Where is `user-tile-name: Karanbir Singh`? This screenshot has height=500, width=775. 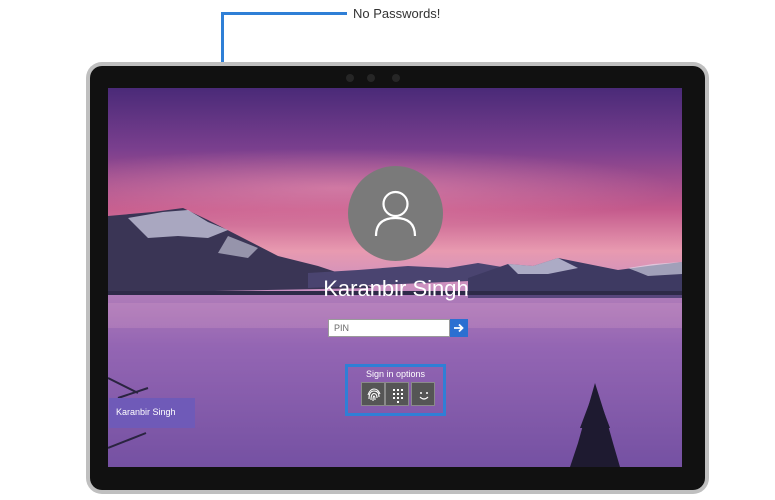 user-tile-name: Karanbir Singh is located at coordinates (146, 412).